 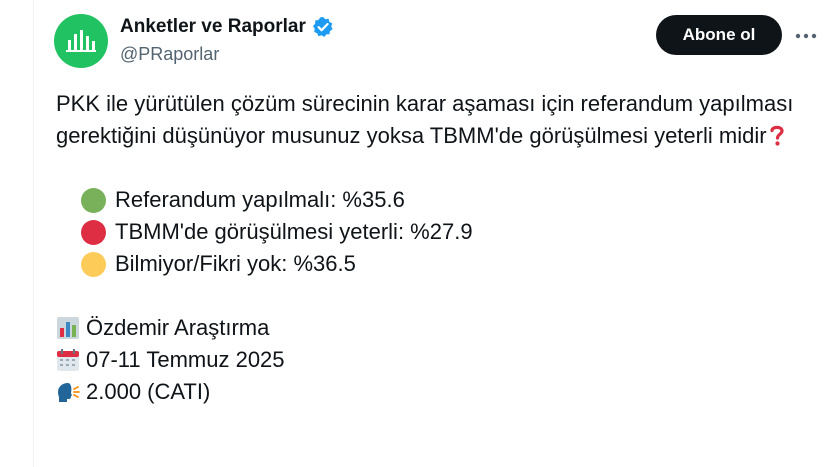 What do you see at coordinates (178, 327) in the screenshot?
I see `source-text: Özdemir Araştırma` at bounding box center [178, 327].